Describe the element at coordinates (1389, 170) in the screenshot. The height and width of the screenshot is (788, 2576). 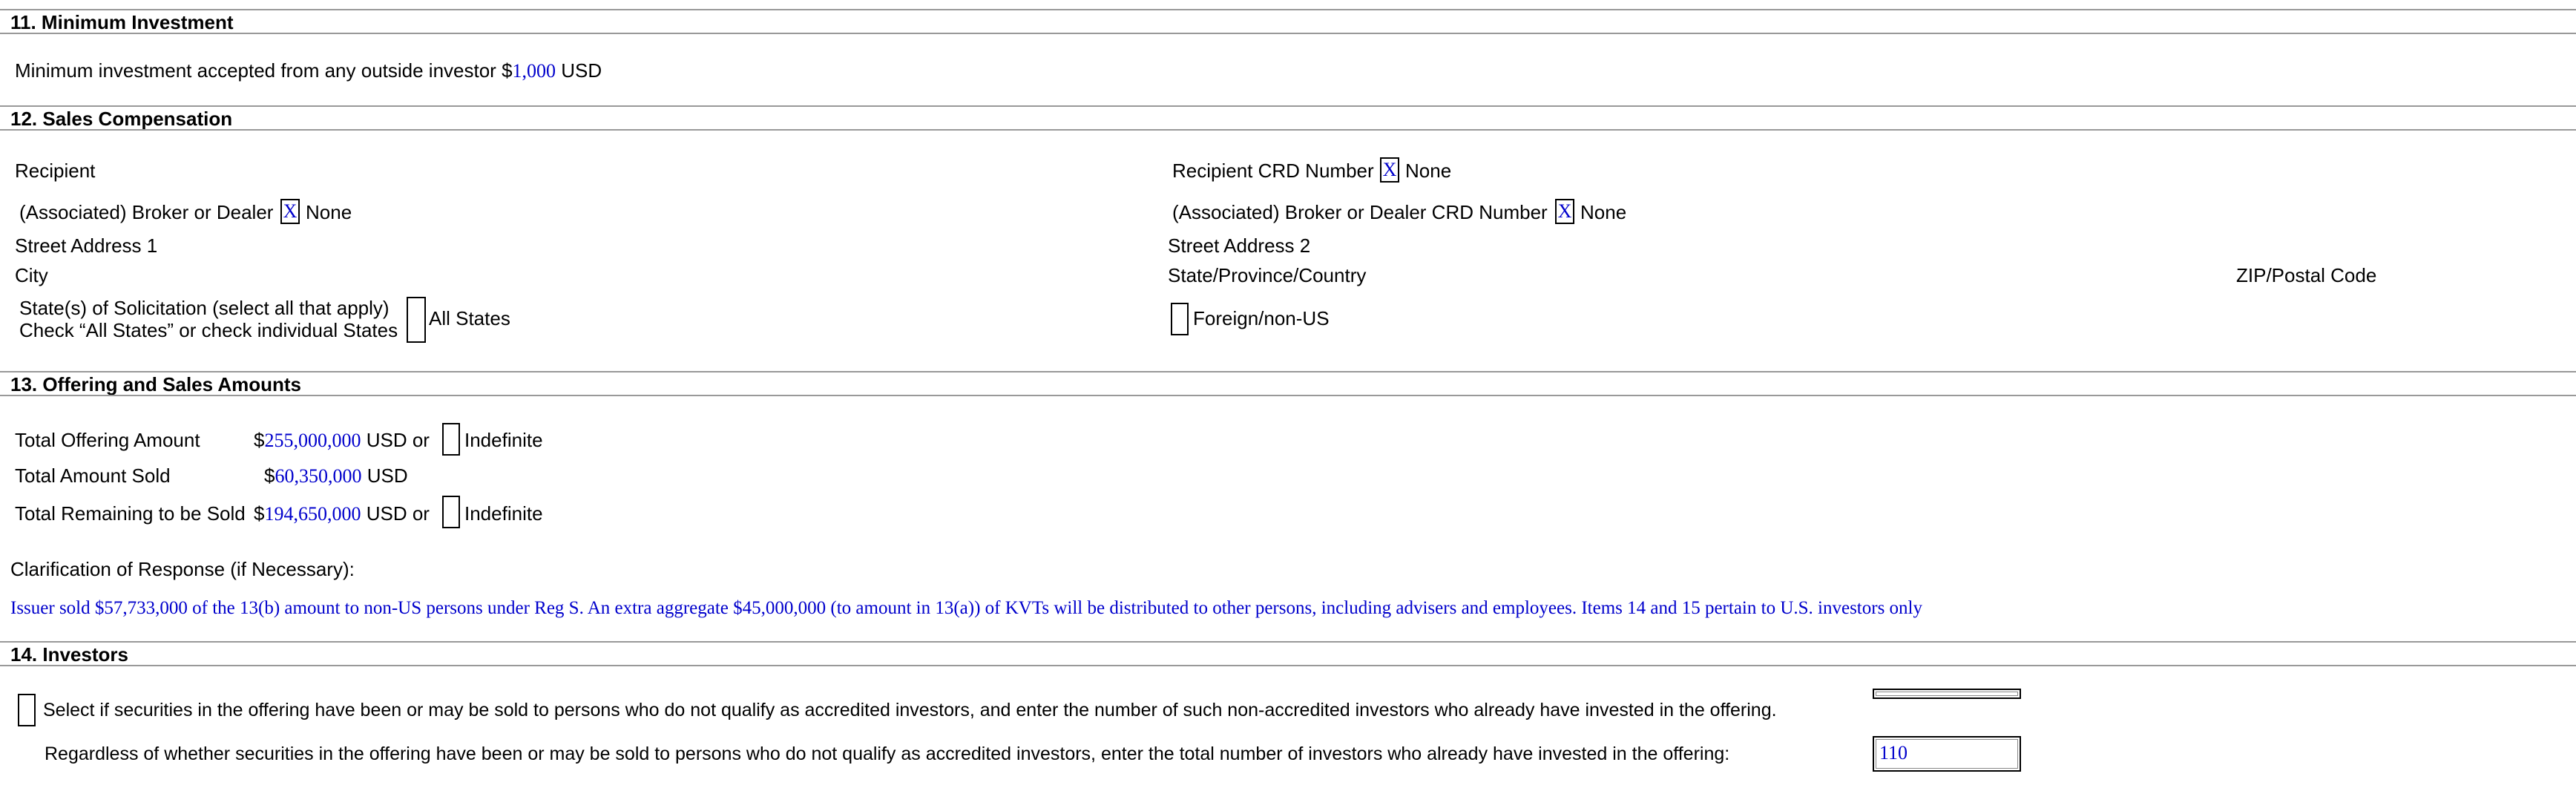
I see `recipient-crd-none-checkbox: X` at that location.